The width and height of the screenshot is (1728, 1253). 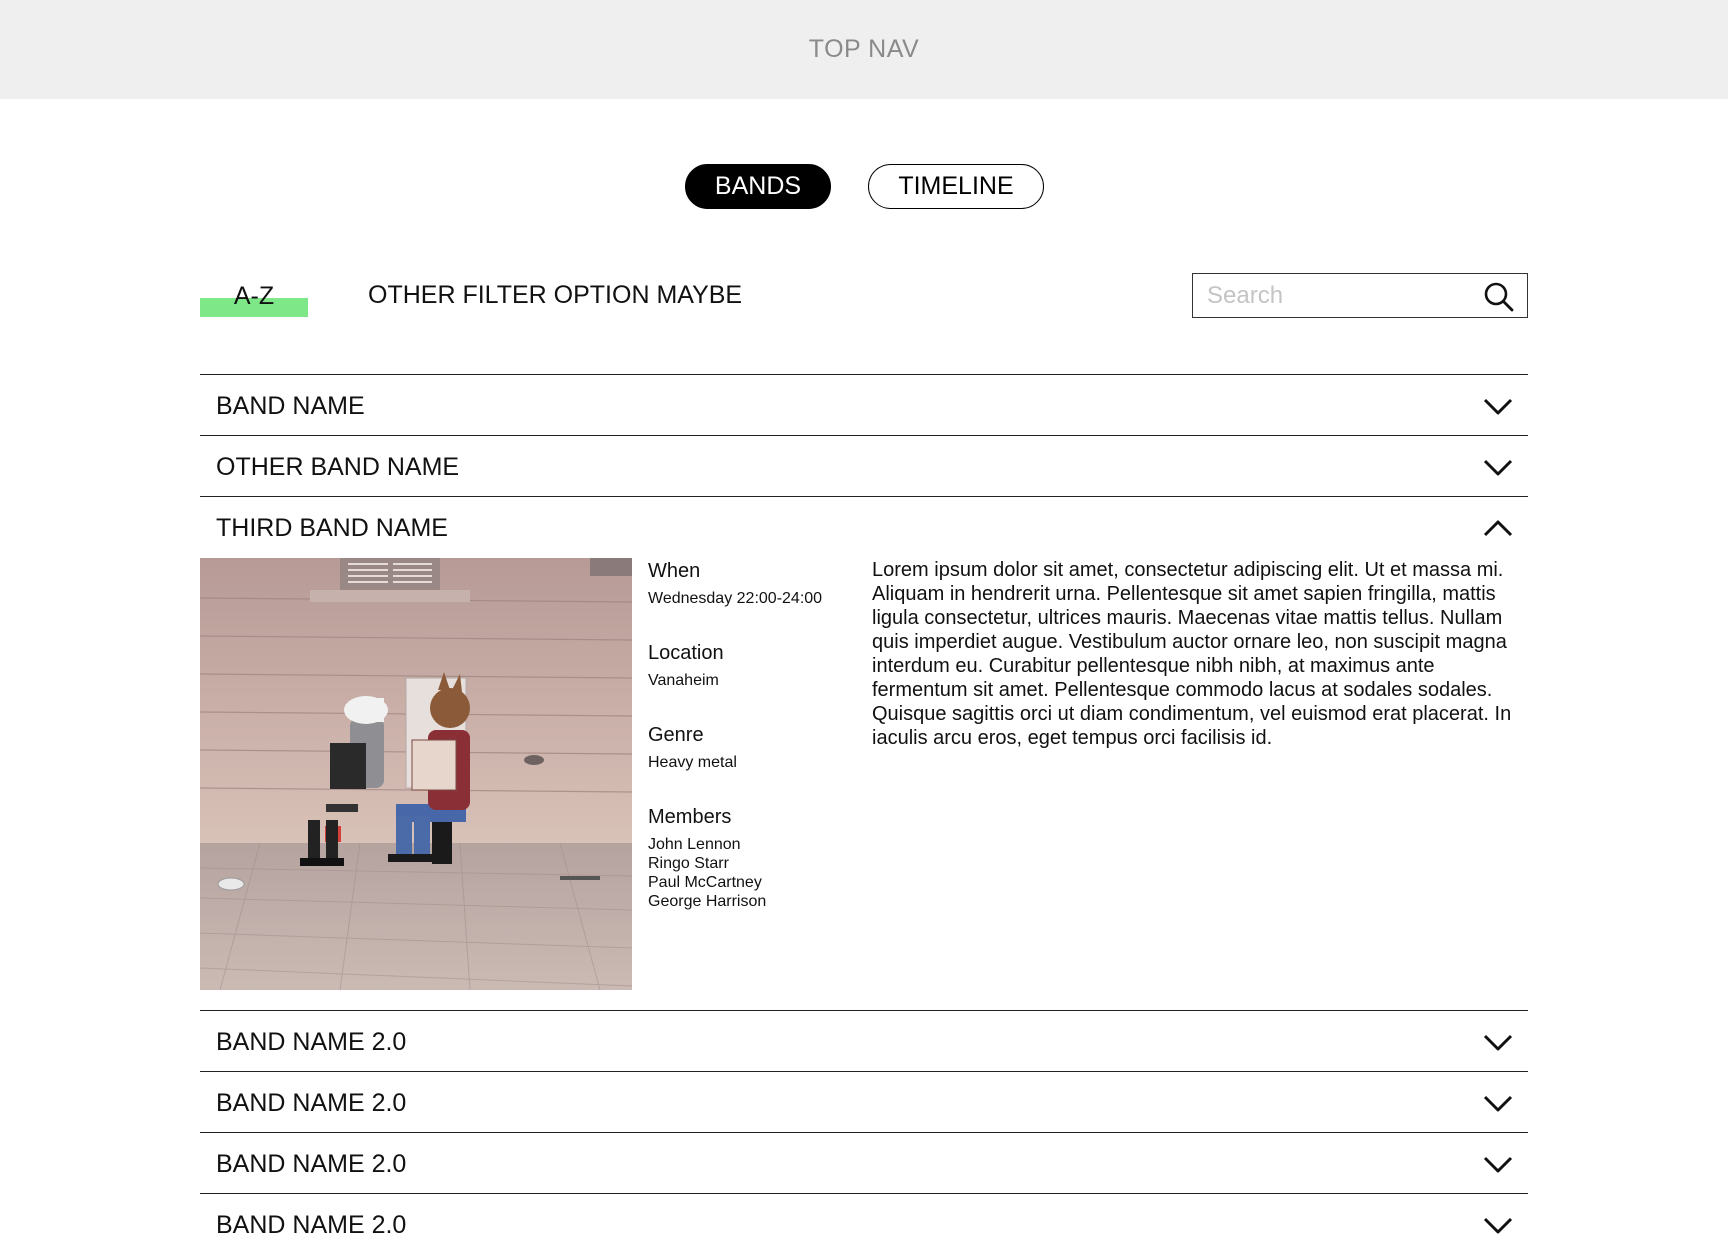 What do you see at coordinates (416, 774) in the screenshot?
I see `band-photo` at bounding box center [416, 774].